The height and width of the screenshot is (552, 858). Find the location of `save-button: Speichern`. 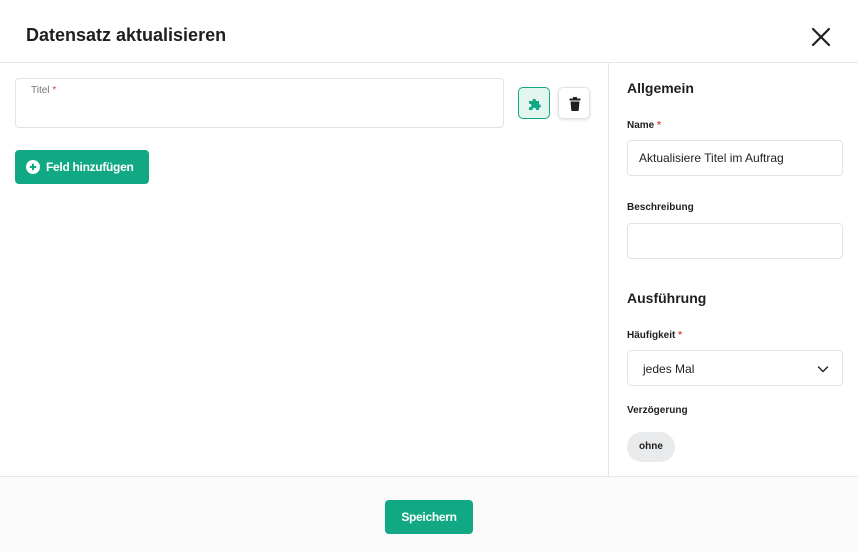

save-button: Speichern is located at coordinates (429, 517).